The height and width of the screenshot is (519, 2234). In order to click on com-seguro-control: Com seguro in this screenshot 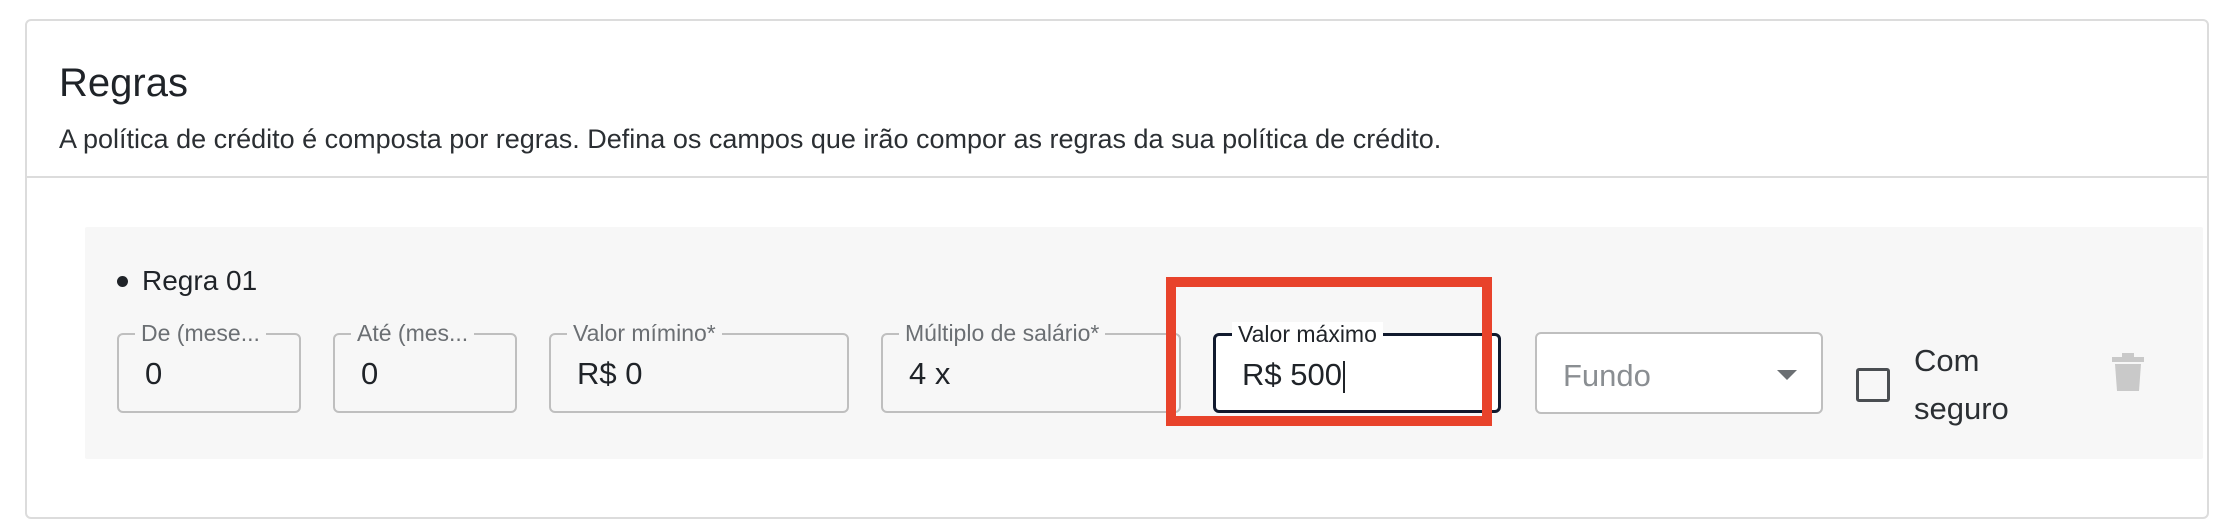, I will do `click(1950, 385)`.